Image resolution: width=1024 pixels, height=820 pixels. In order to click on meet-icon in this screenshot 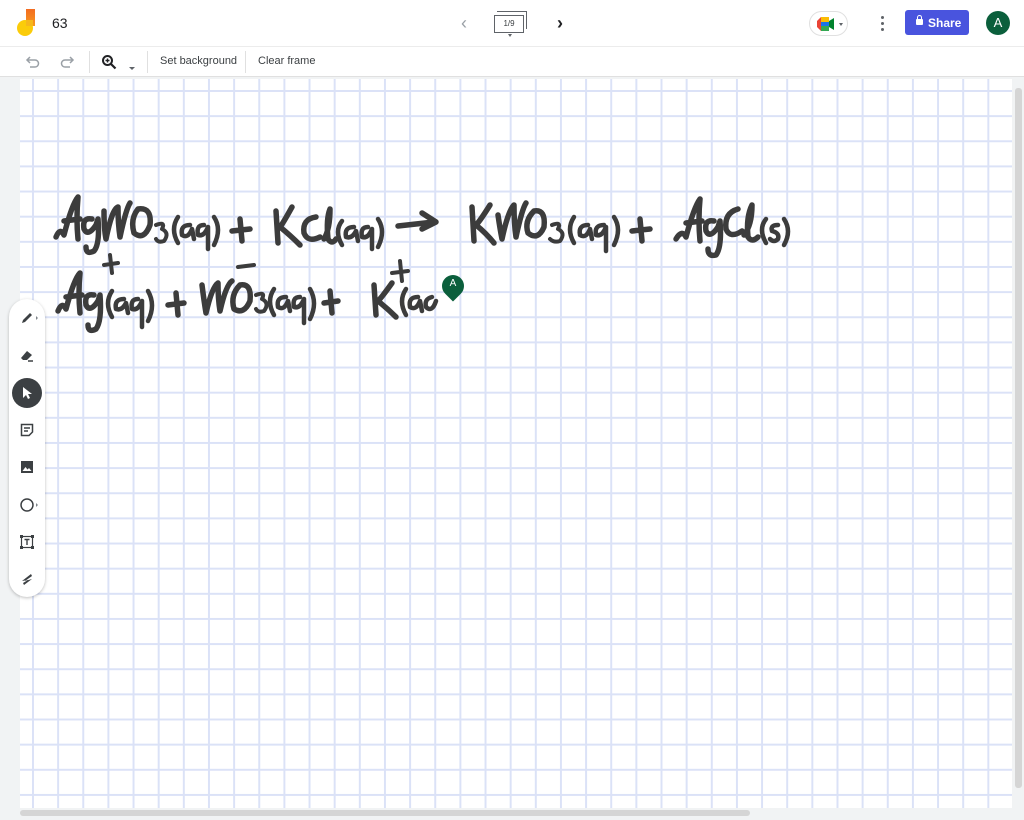, I will do `click(825, 24)`.